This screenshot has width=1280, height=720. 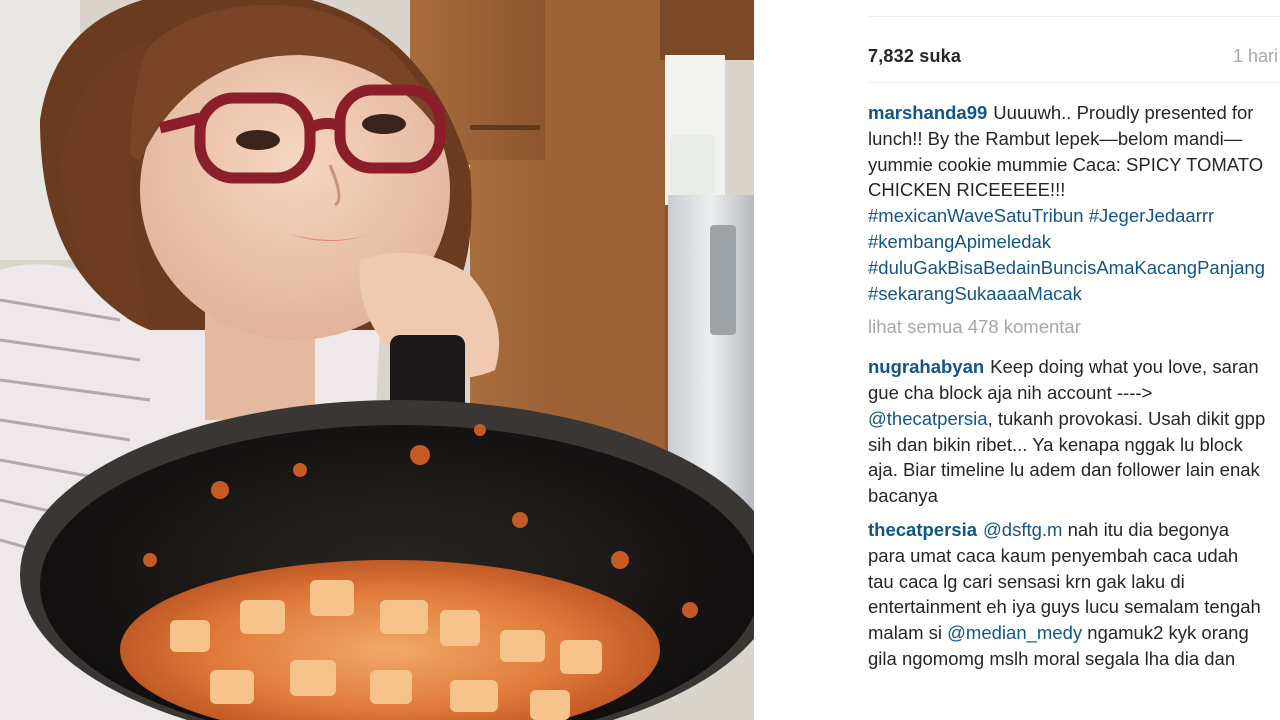 I want to click on post-stats: 7,832 suka 1 hari, so click(x=1074, y=59).